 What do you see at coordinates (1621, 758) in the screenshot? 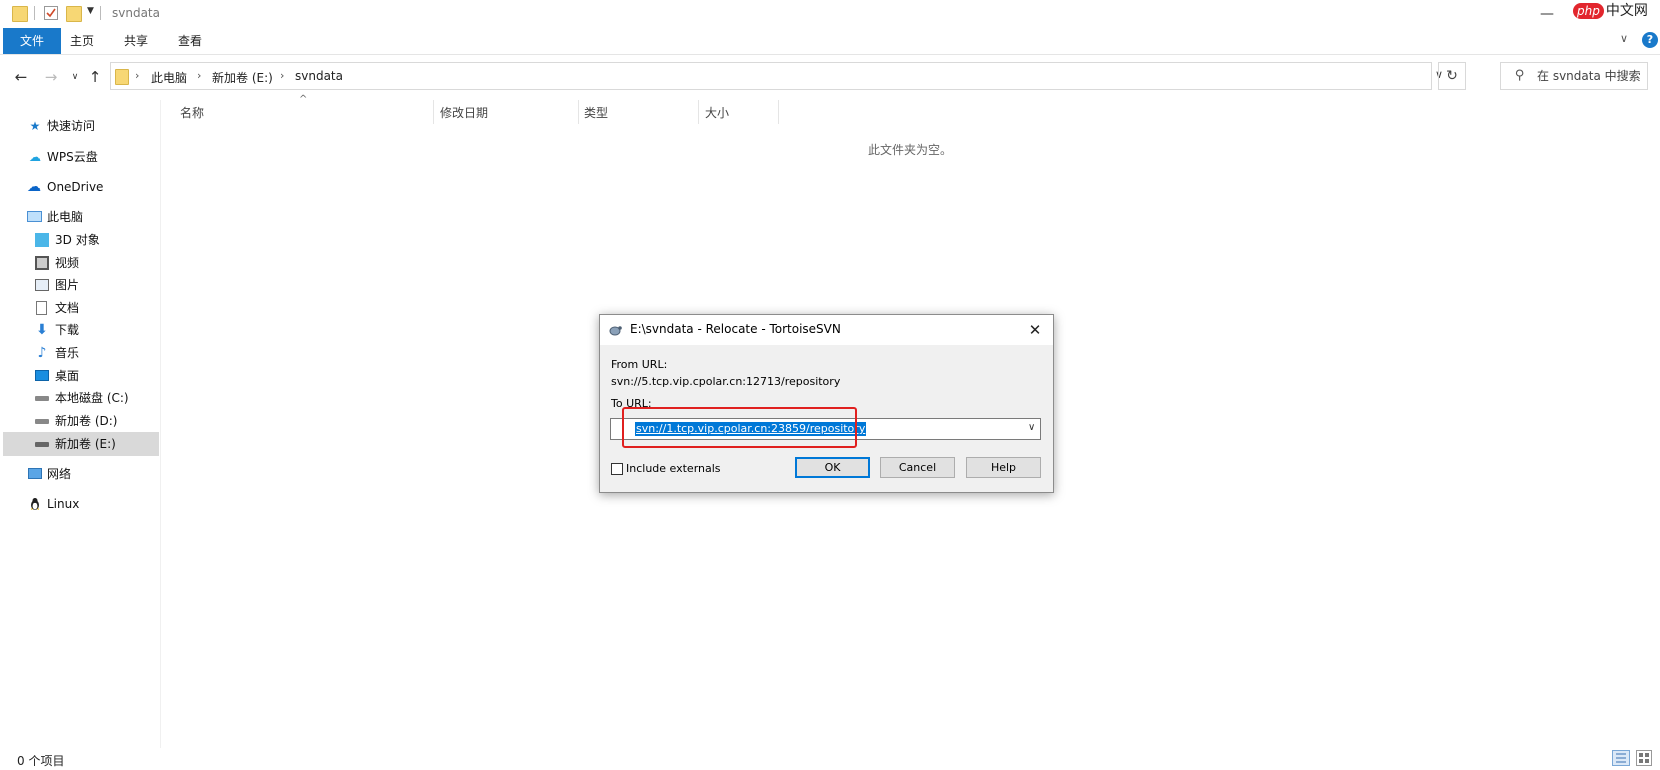
I see `details-view-icon` at bounding box center [1621, 758].